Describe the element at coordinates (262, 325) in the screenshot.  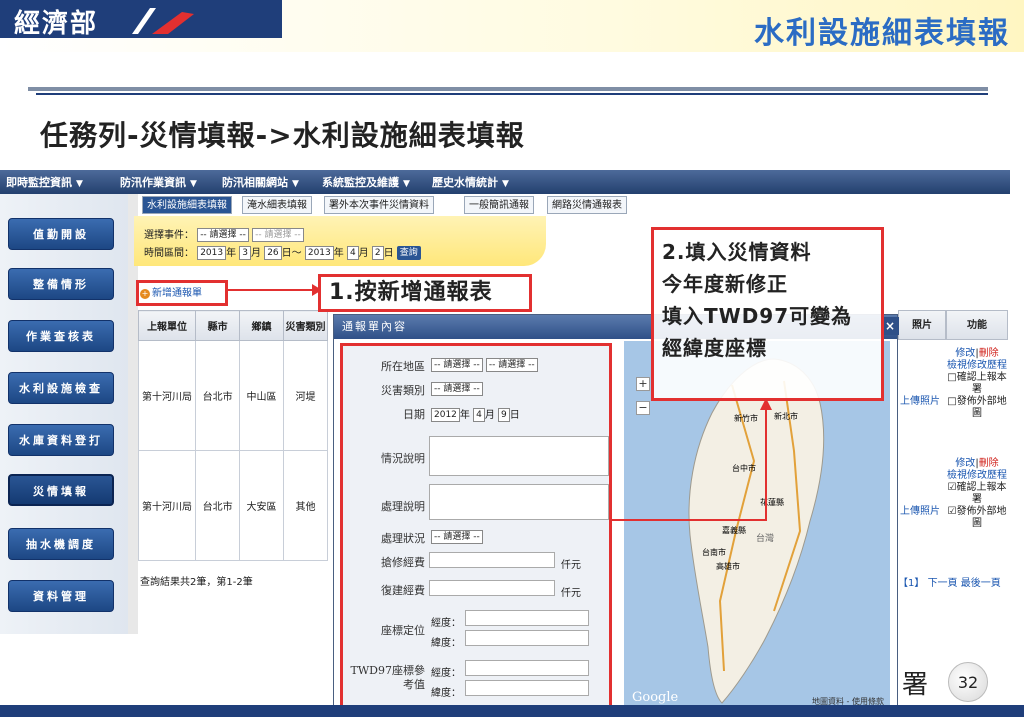
I see `column-header: 鄉鎮` at that location.